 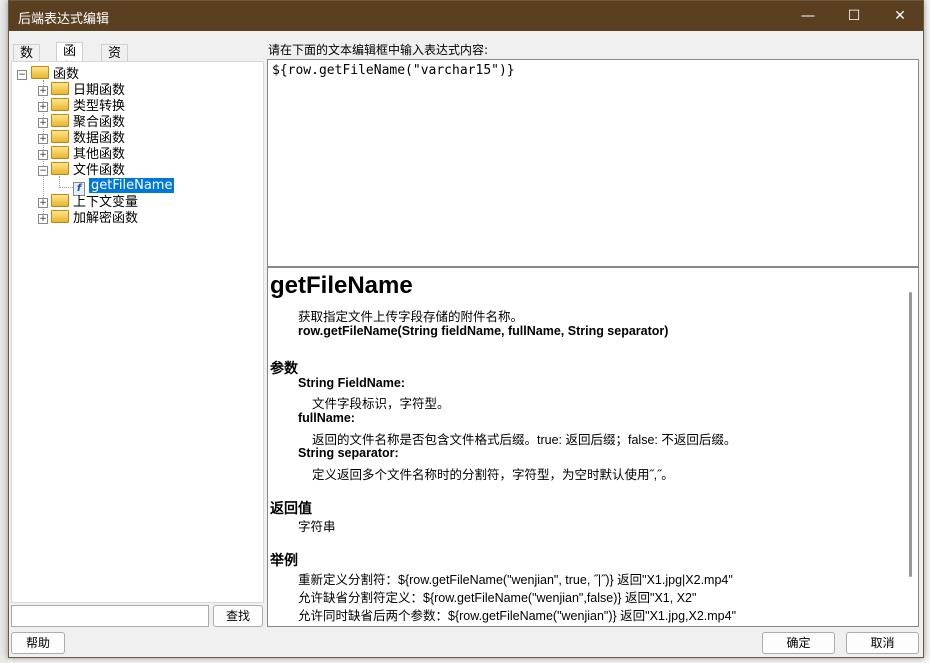 What do you see at coordinates (99, 106) in the screenshot?
I see `node-label: 类型转换` at bounding box center [99, 106].